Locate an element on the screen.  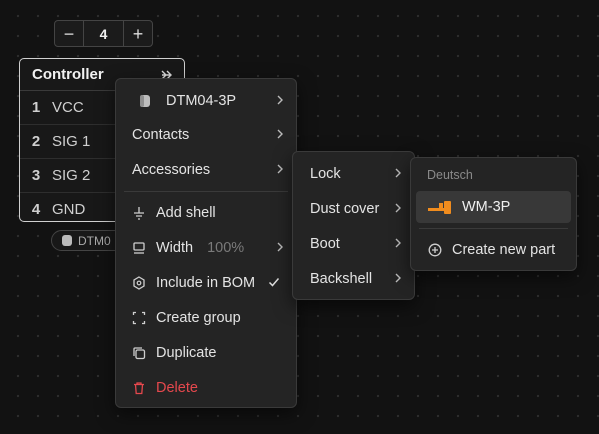
connector-title: Controller is located at coordinates (68, 74).